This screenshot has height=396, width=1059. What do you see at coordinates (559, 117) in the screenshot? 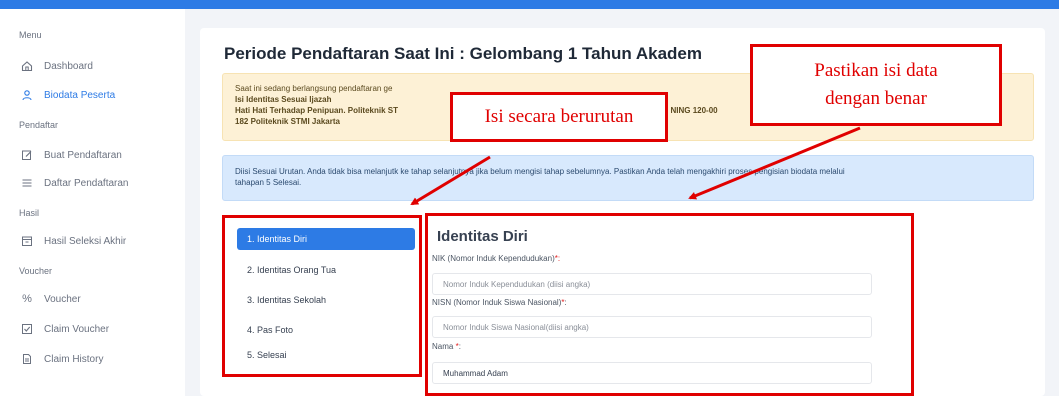
I see `callout-isi-berurutan: Isi secara berurutan` at bounding box center [559, 117].